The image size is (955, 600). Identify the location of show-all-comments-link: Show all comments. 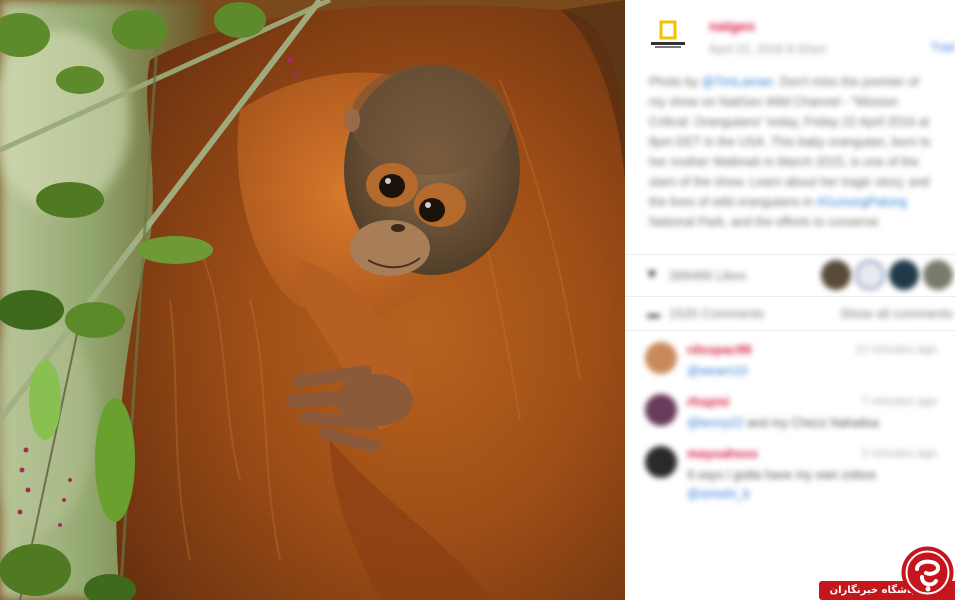
(896, 313).